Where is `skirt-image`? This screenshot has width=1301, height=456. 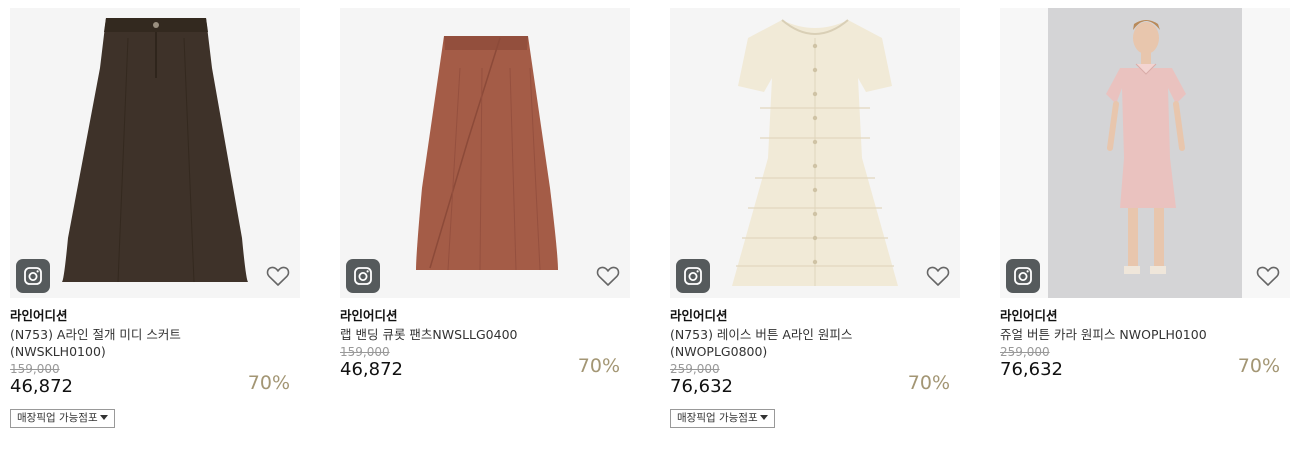
skirt-image is located at coordinates (155, 153).